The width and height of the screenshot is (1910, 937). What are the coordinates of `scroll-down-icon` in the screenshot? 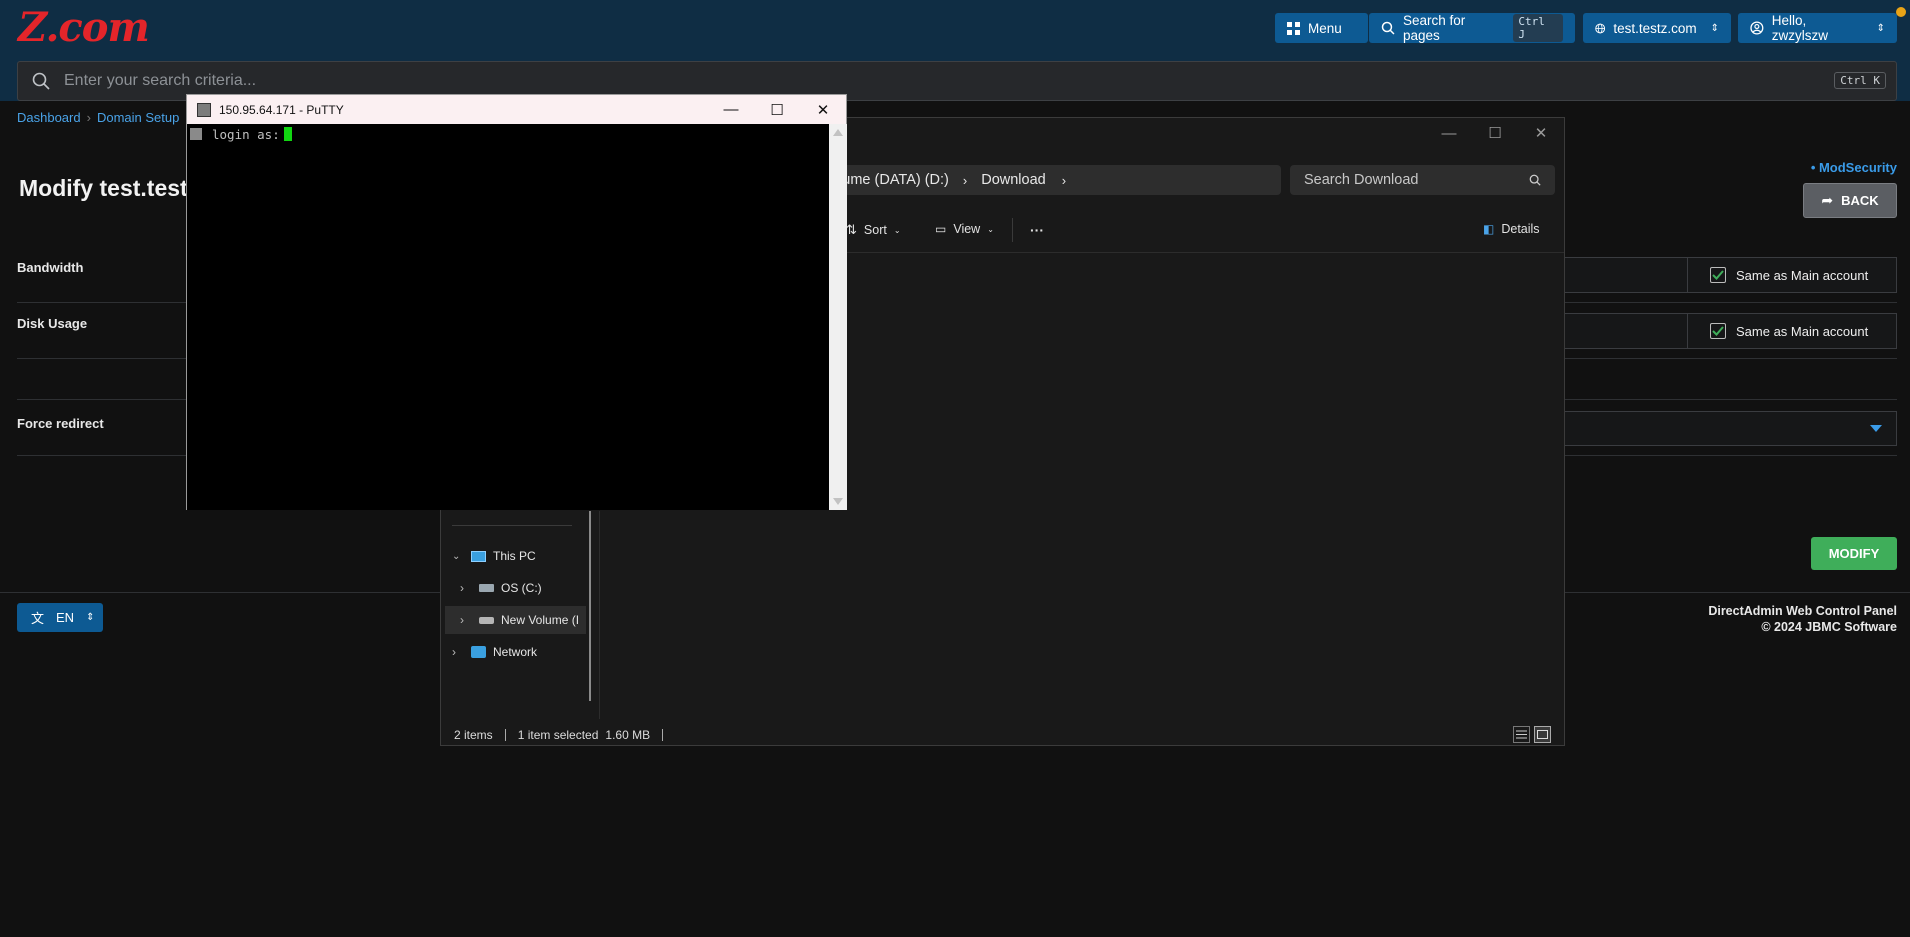 It's located at (838, 501).